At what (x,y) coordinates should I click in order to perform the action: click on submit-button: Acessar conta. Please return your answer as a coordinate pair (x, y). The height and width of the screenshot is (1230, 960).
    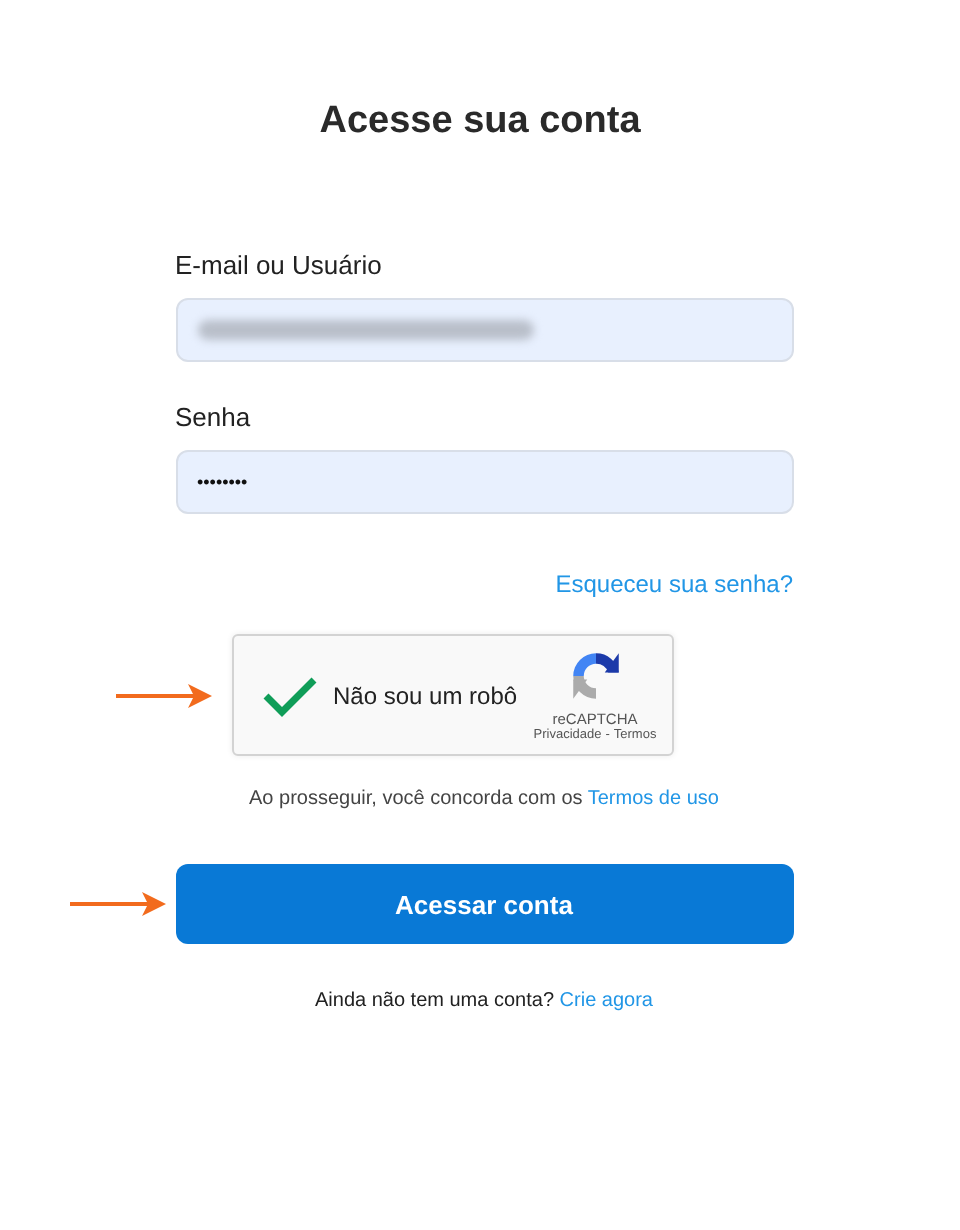
    Looking at the image, I should click on (484, 904).